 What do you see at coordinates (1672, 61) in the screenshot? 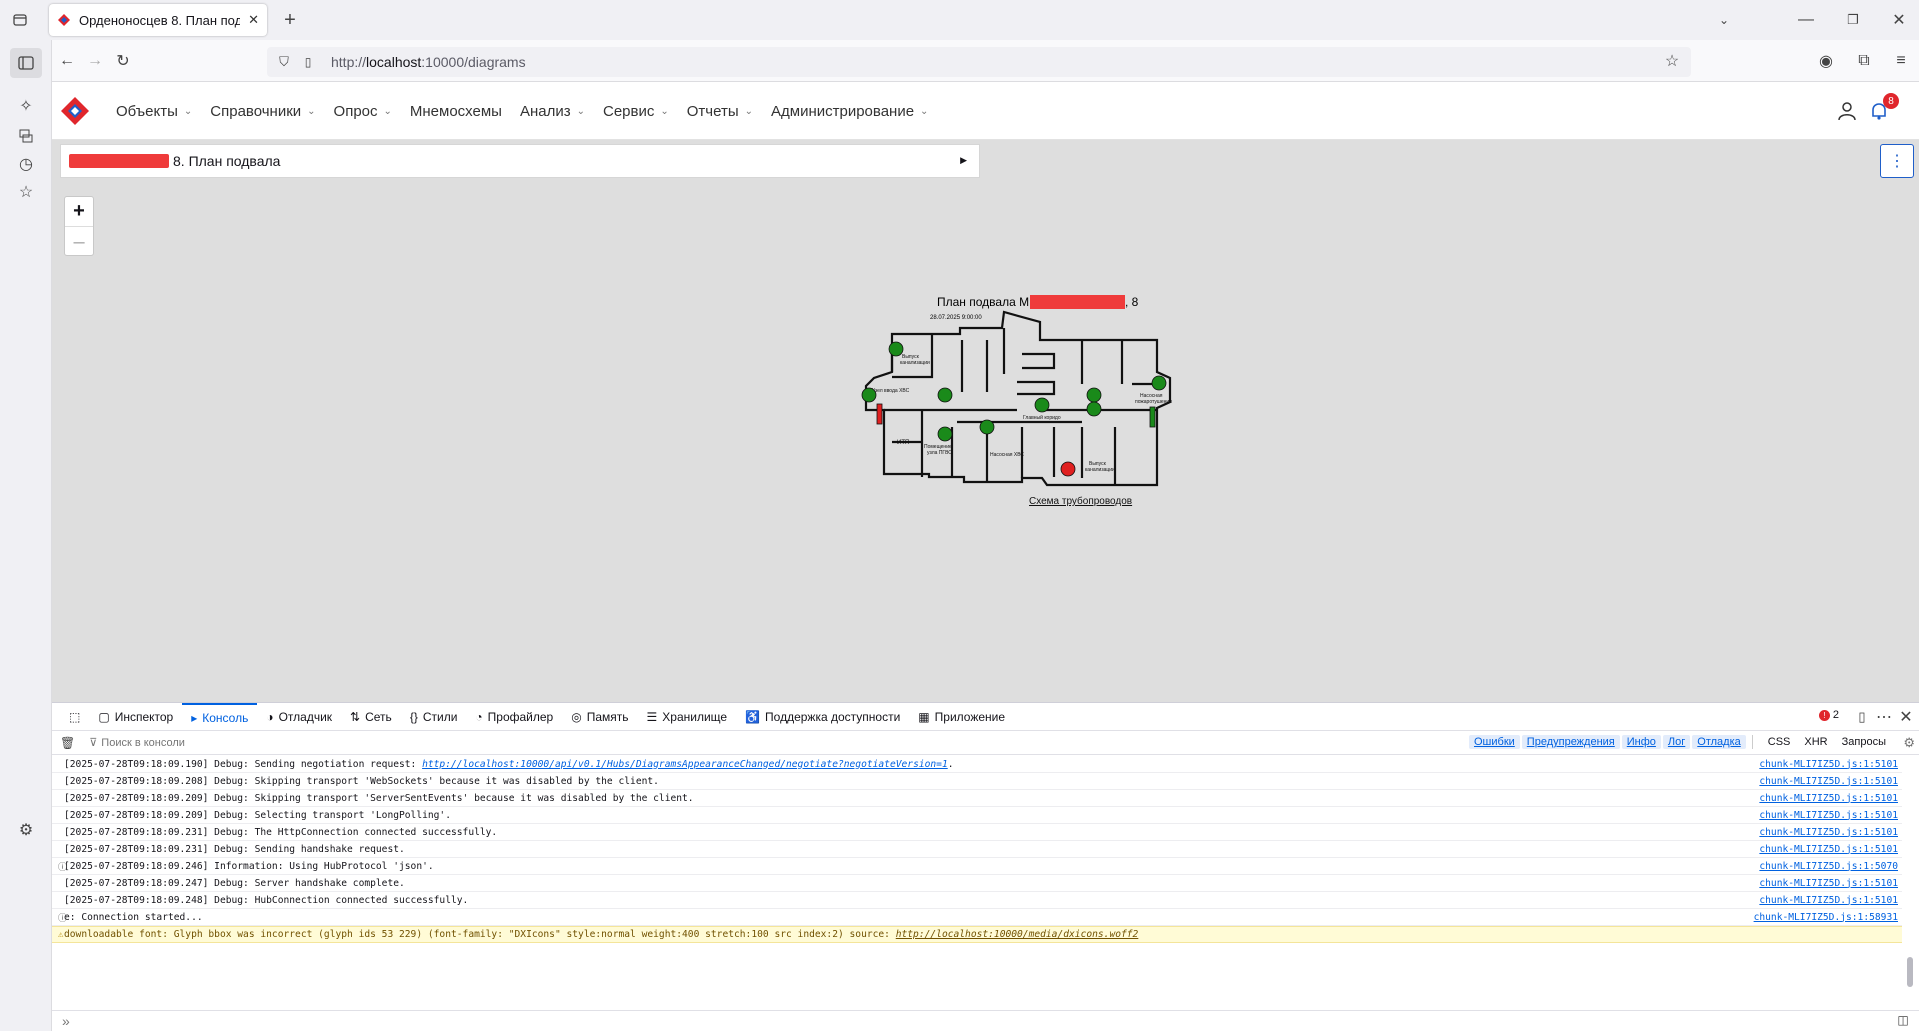
I see `bookmark-star-icon: ☆` at bounding box center [1672, 61].